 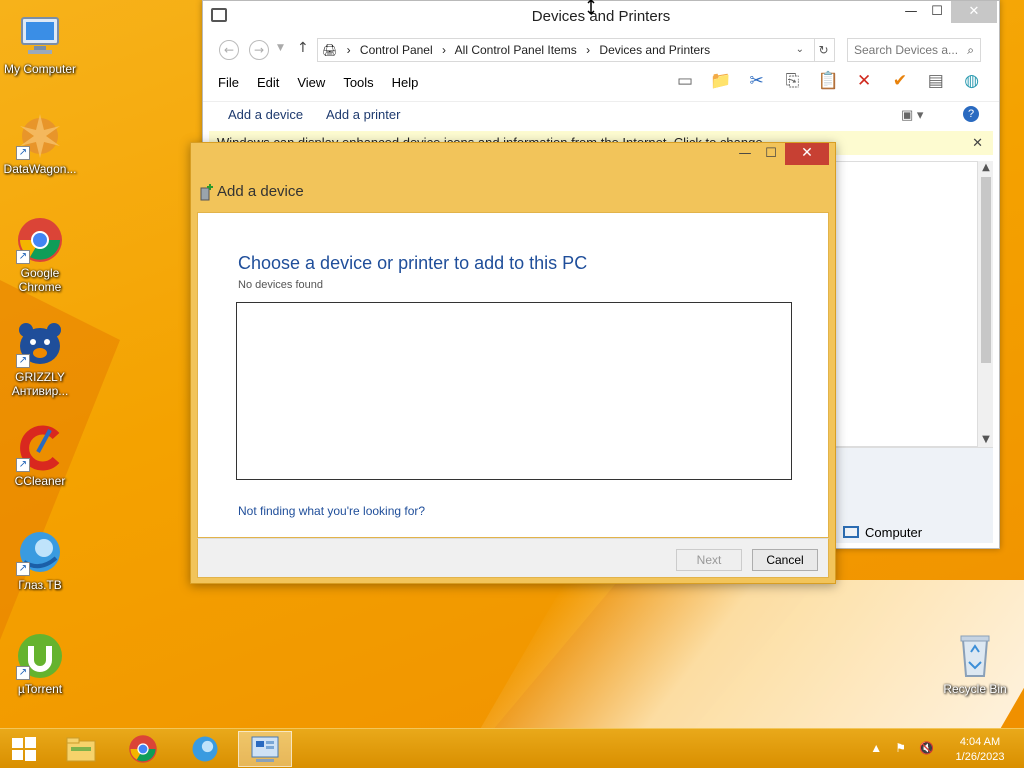 What do you see at coordinates (654, 50) in the screenshot?
I see `breadcrumb-devices-printers: Devices and Printers` at bounding box center [654, 50].